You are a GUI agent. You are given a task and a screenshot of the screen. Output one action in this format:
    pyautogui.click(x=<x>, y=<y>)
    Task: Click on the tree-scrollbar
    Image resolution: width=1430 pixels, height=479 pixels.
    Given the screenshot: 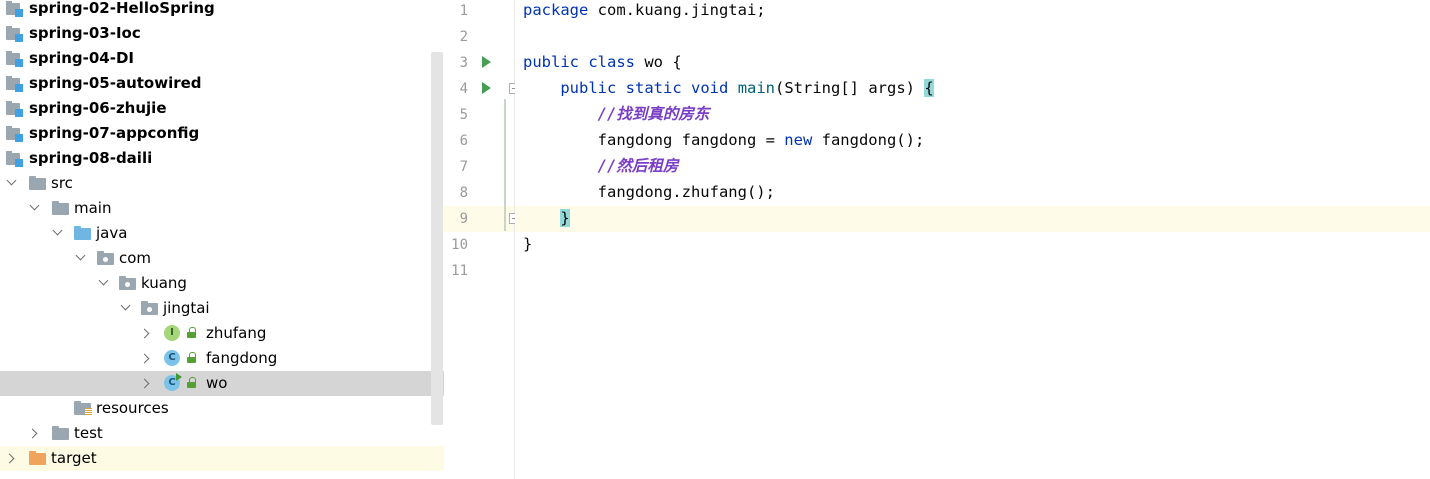 What is the action you would take?
    pyautogui.click(x=437, y=238)
    